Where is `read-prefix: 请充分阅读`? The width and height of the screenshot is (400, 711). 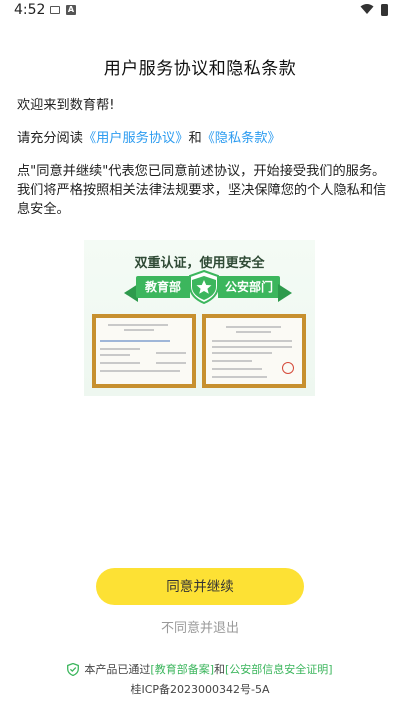 read-prefix: 请充分阅读 is located at coordinates (50, 138).